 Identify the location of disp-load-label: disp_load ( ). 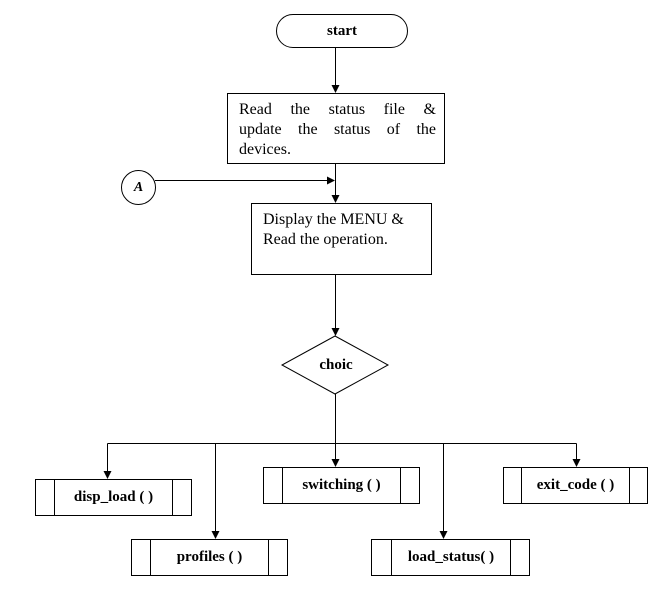
(113, 497).